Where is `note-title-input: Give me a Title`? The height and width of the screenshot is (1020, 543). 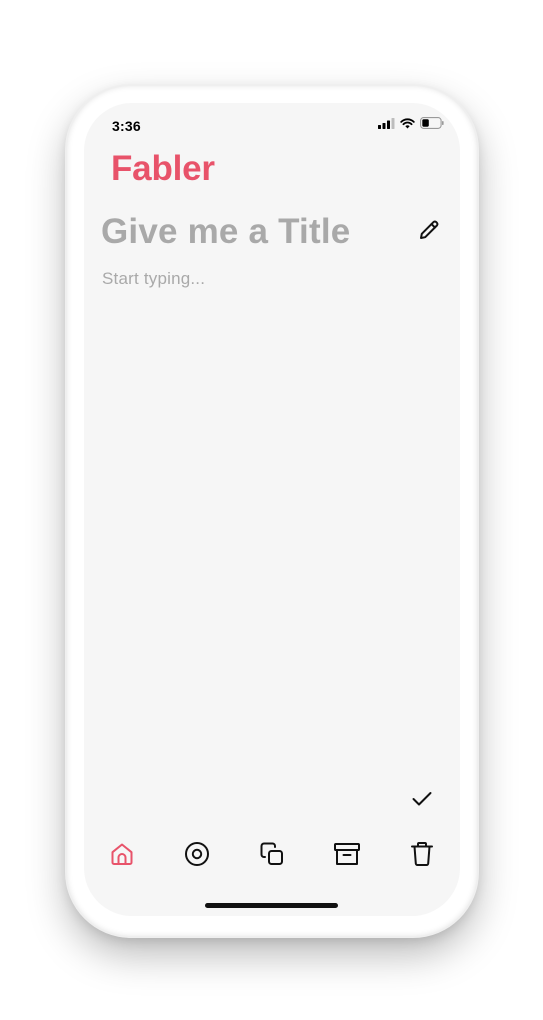 note-title-input: Give me a Title is located at coordinates (225, 232).